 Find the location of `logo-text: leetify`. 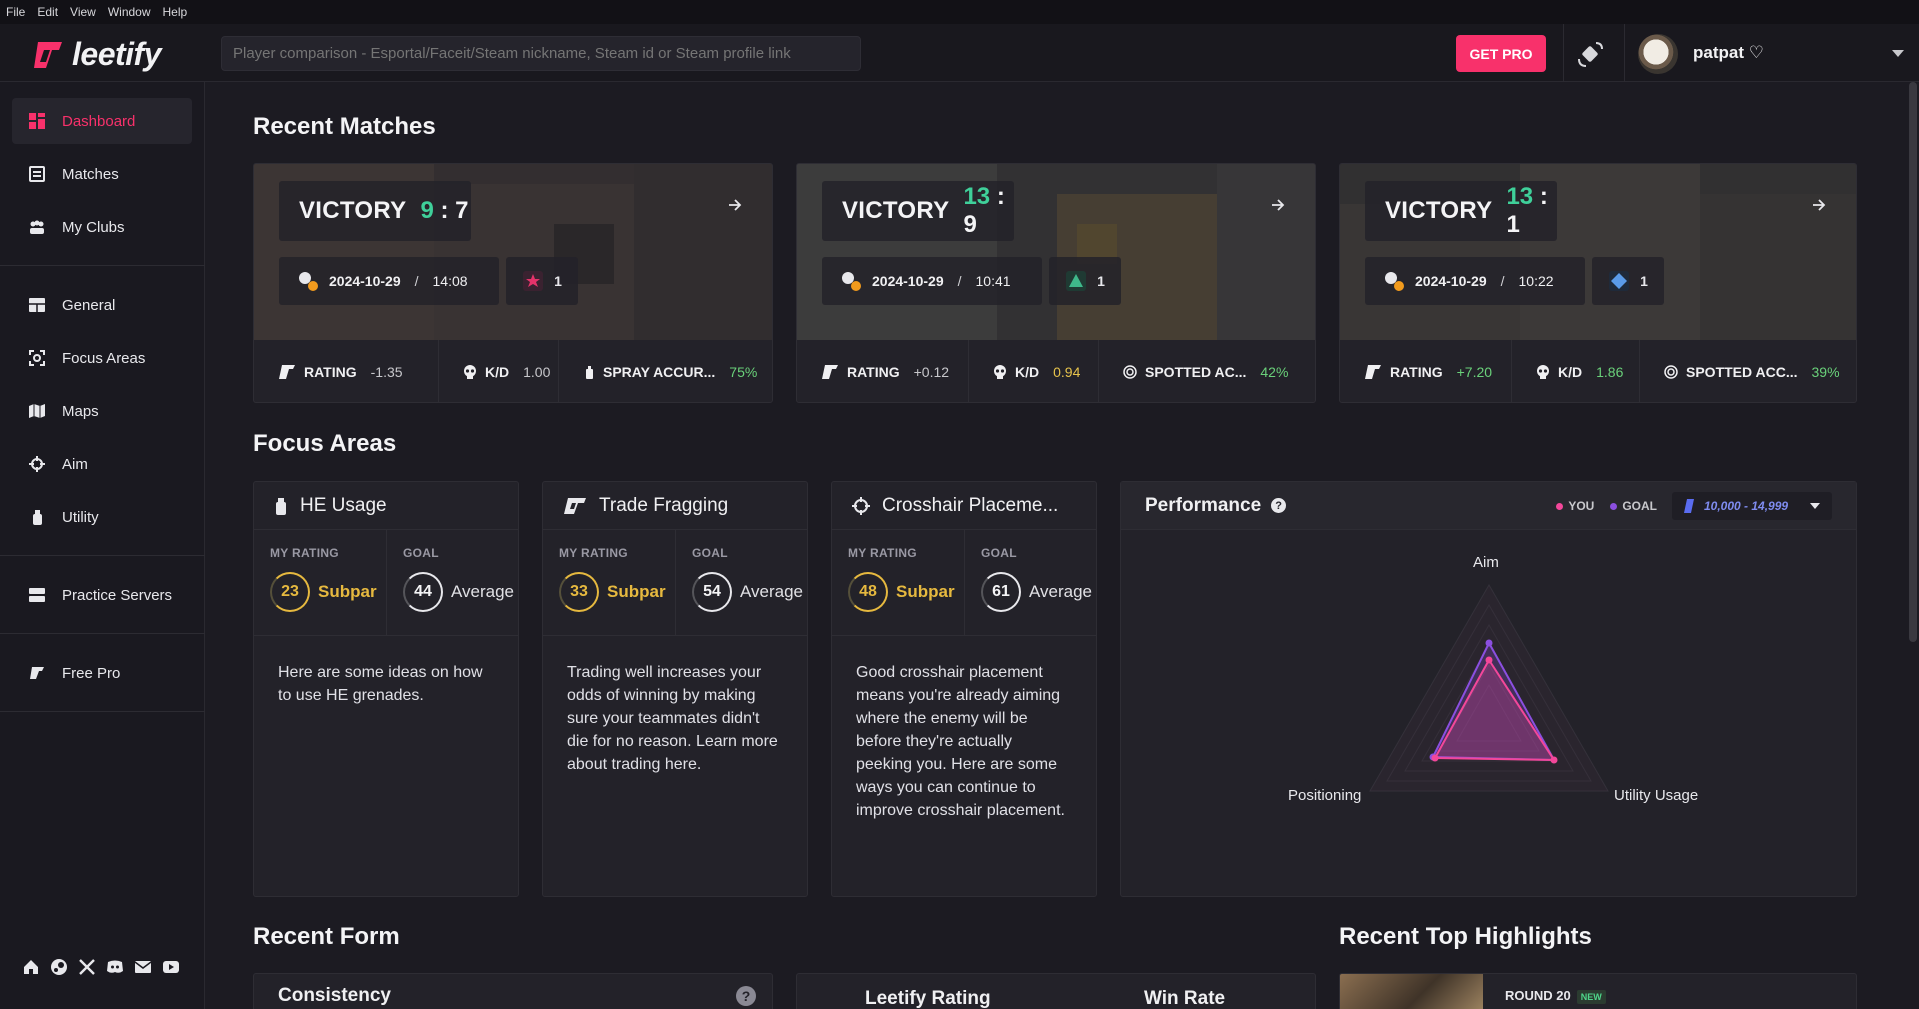

logo-text: leetify is located at coordinates (116, 54).